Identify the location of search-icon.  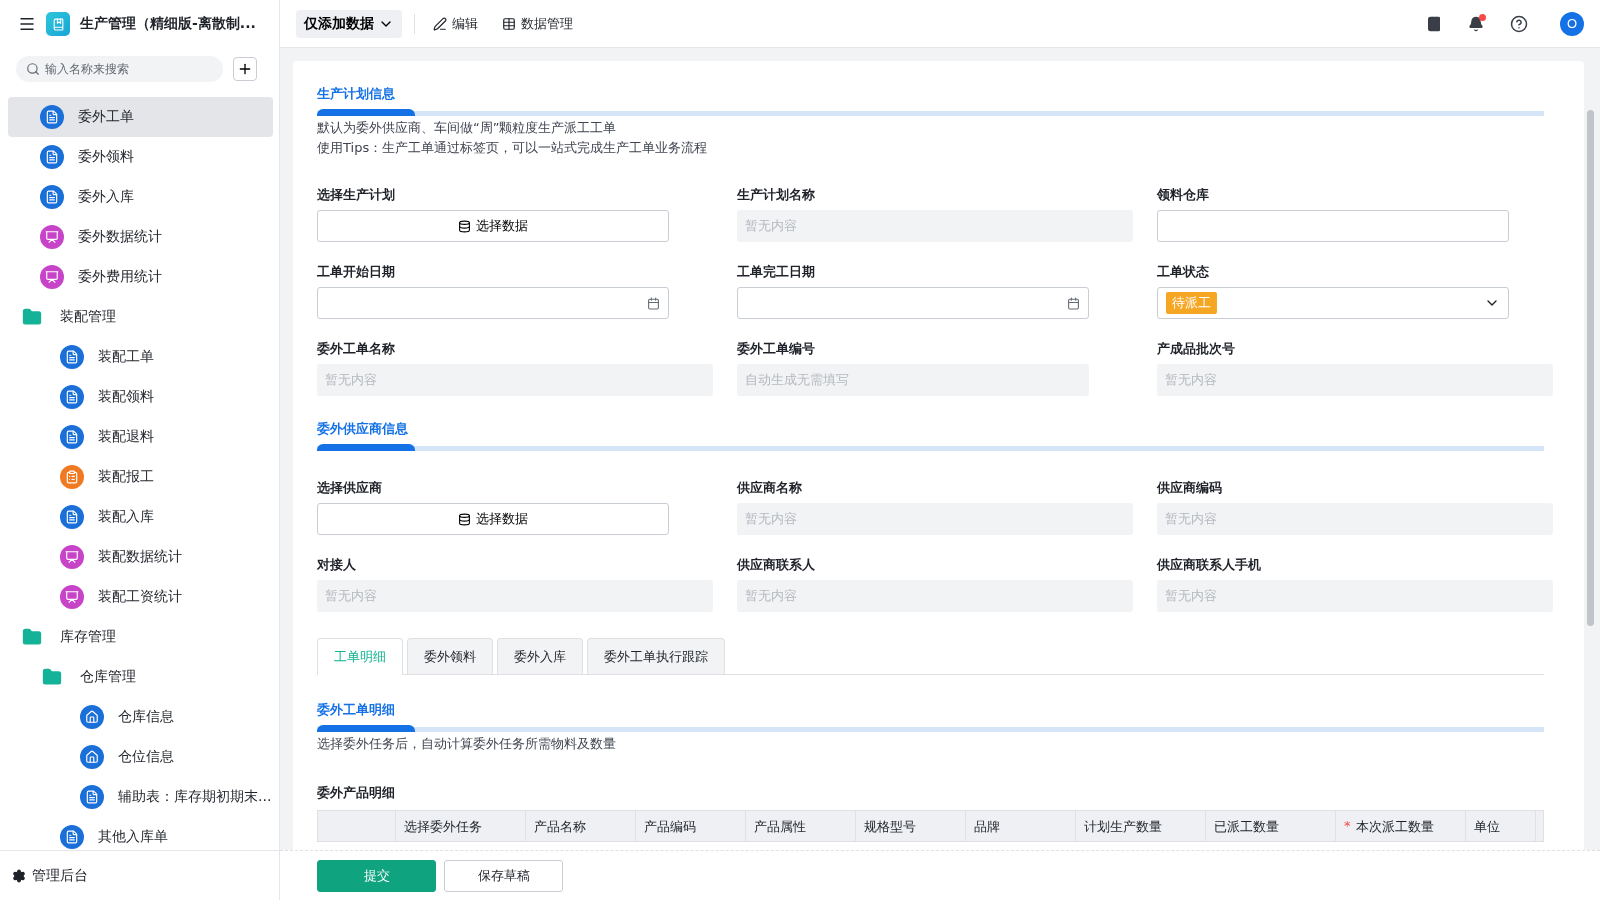
(33, 69).